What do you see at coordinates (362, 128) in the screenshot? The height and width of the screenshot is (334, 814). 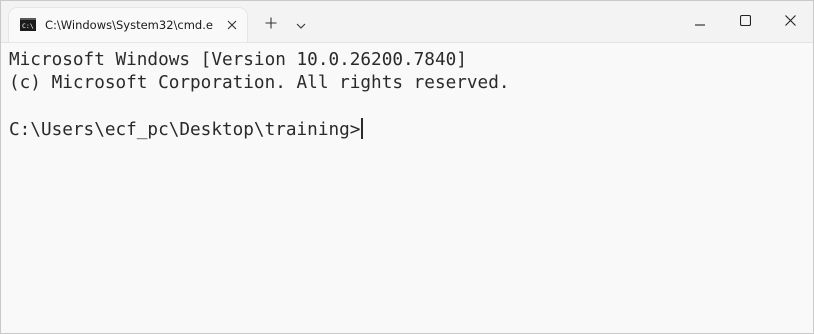 I see `text-cursor` at bounding box center [362, 128].